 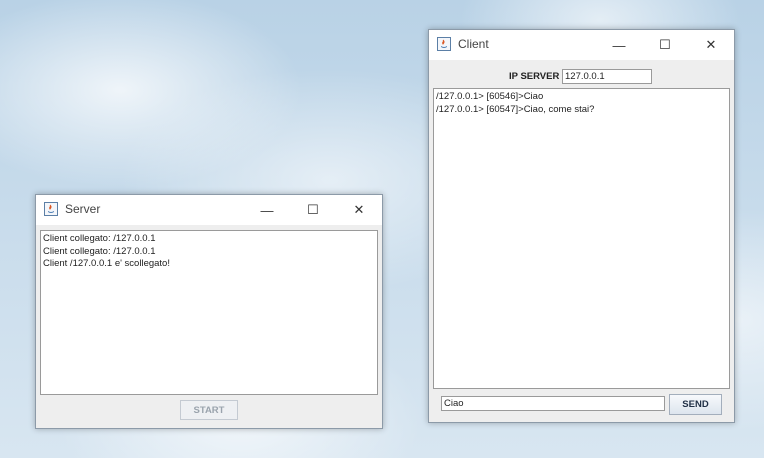 I want to click on chat-line: /127.0.0.1> [60547]>Ciao, come stai?, so click(x=515, y=109).